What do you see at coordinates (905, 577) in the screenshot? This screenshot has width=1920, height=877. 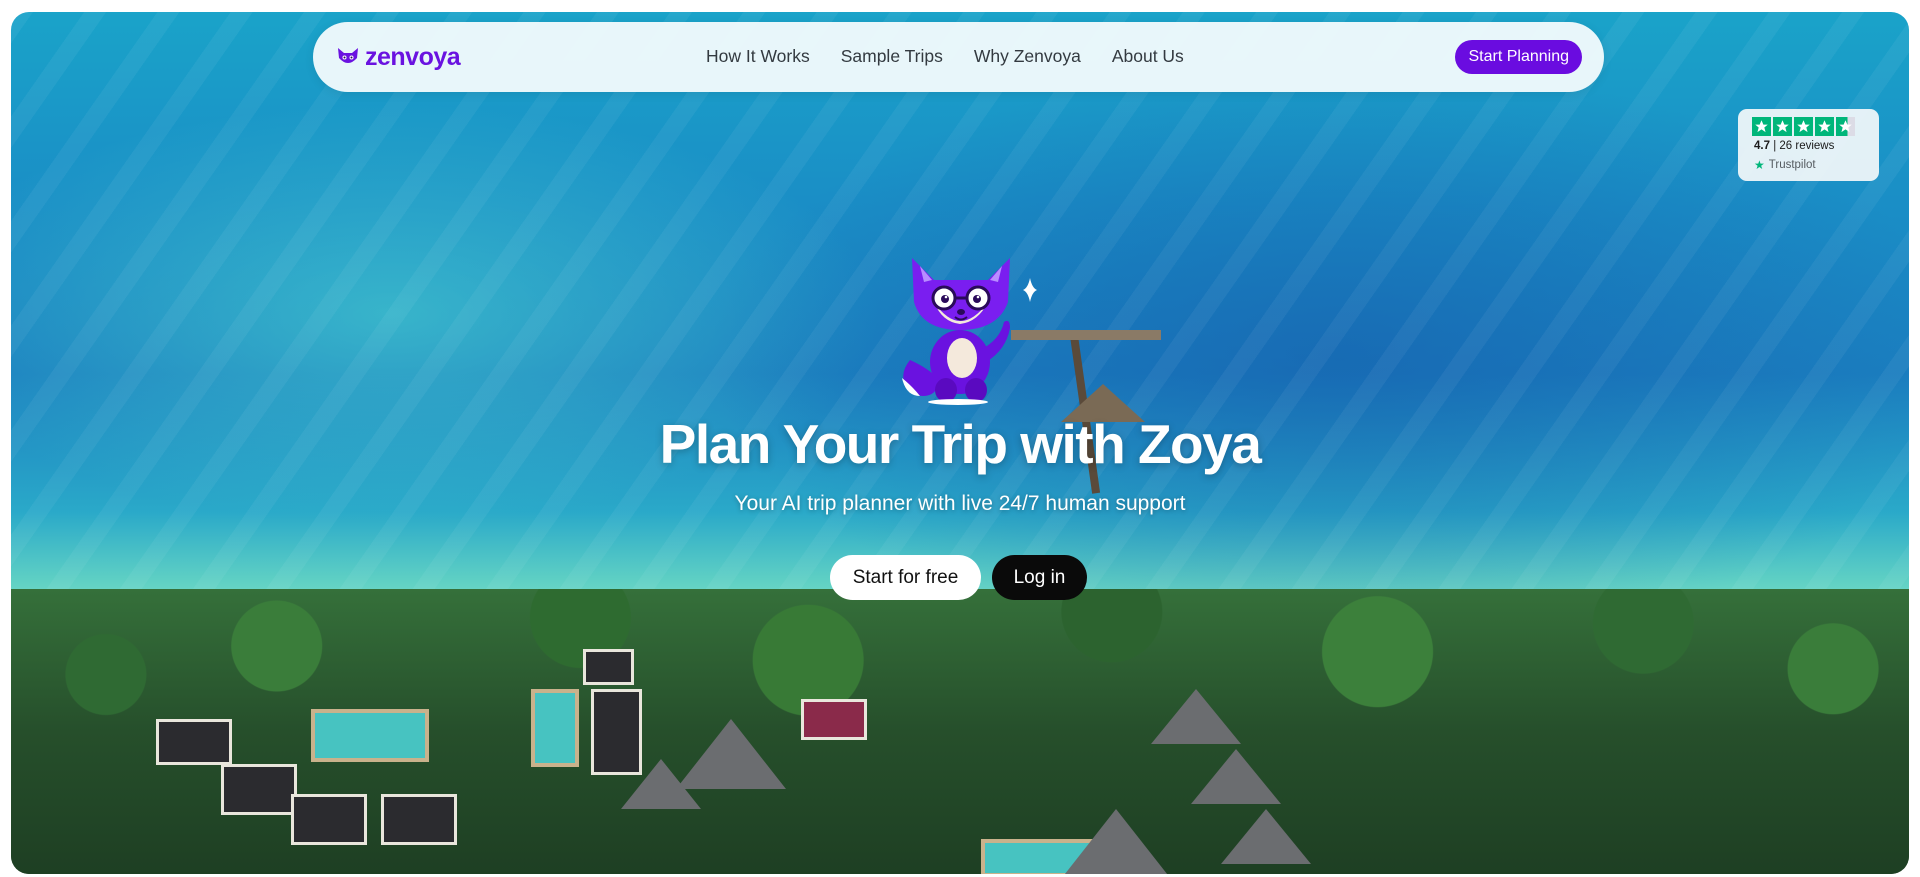 I see `start-for-free-button: Start for free` at bounding box center [905, 577].